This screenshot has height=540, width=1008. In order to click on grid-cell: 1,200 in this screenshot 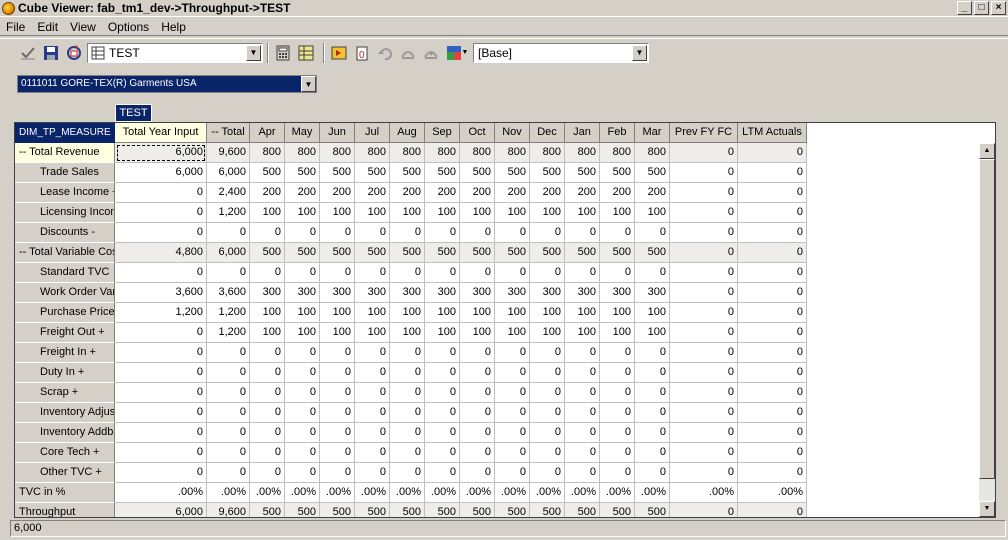, I will do `click(228, 213)`.